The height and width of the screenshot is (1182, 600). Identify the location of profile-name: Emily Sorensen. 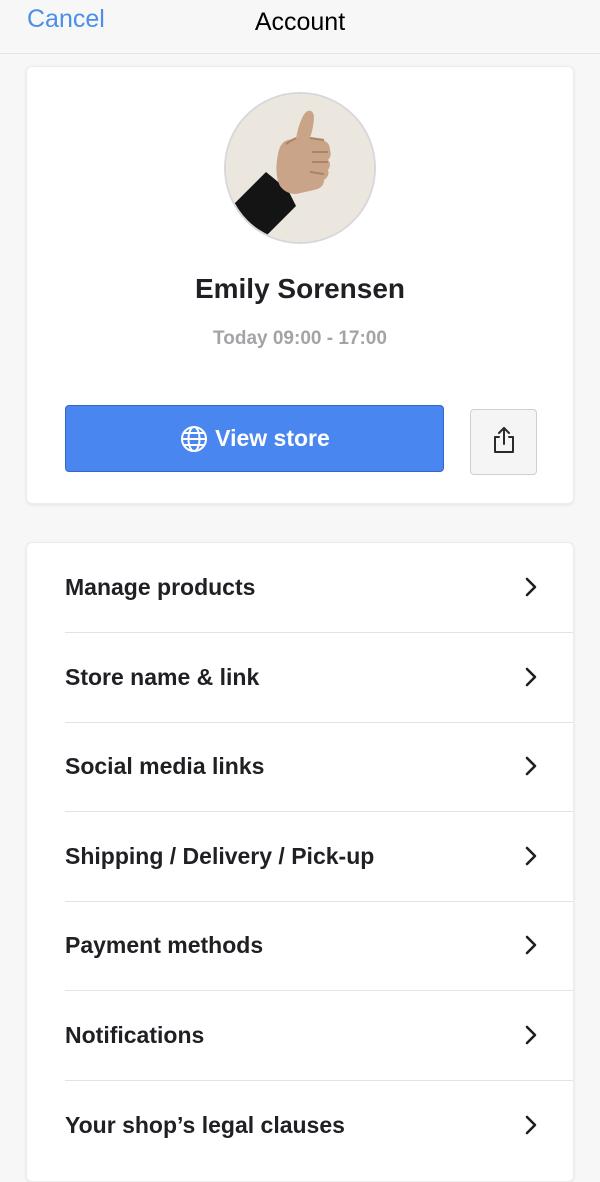
(300, 288).